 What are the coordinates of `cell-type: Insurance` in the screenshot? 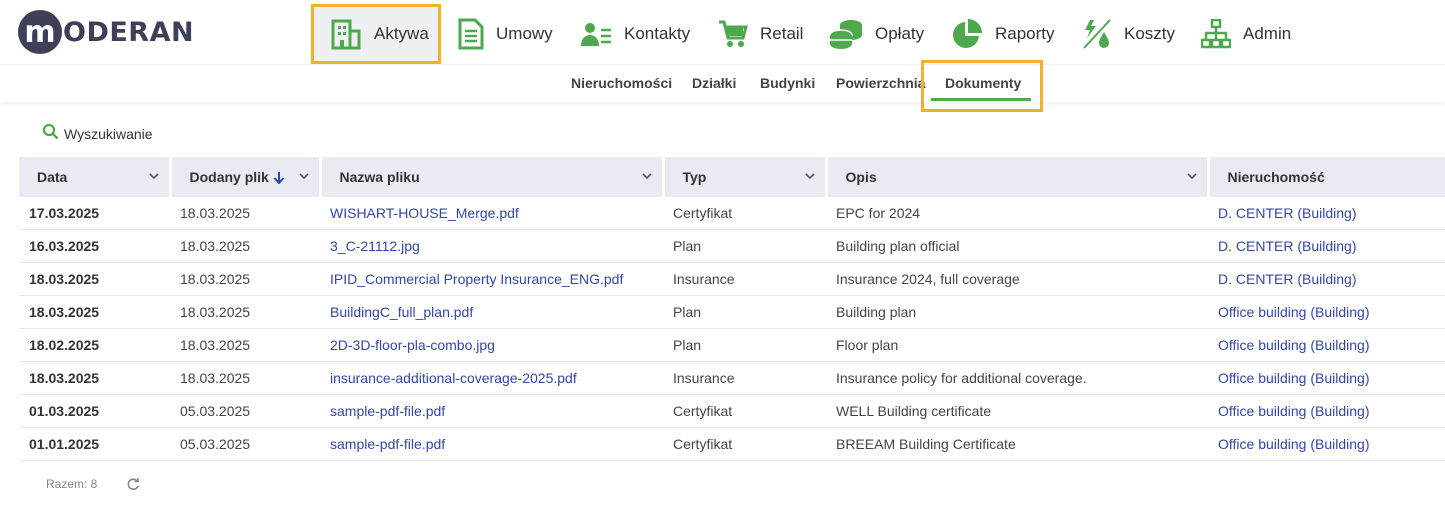 It's located at (744, 378).